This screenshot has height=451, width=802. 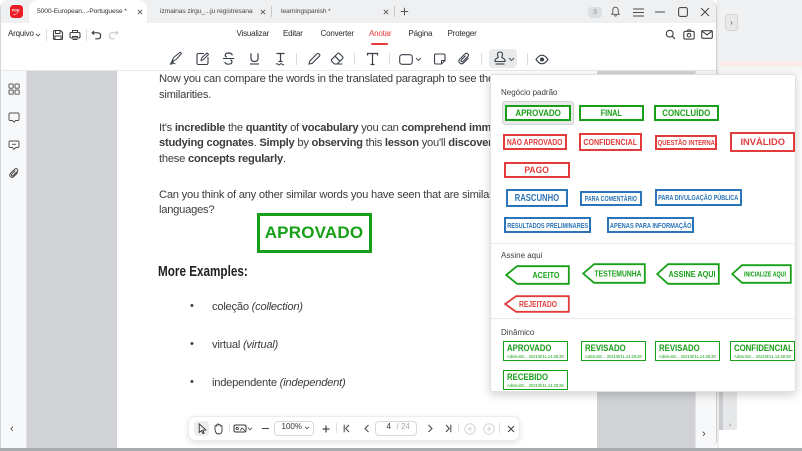 I want to click on svg-text: REJEITADO, so click(x=538, y=304).